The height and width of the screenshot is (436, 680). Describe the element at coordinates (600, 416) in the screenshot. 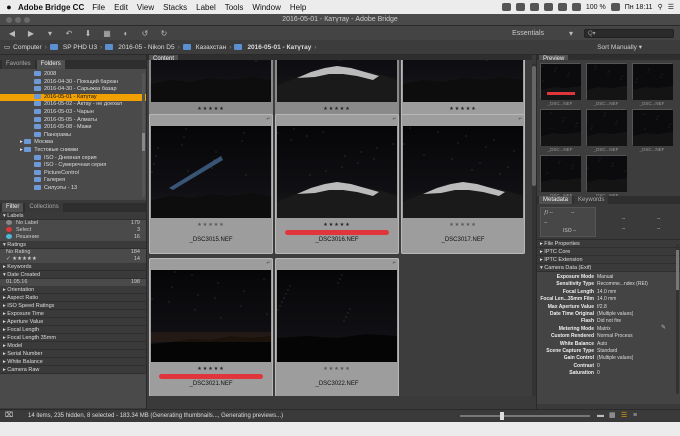

I see `grid-lock-icon: ▬` at that location.